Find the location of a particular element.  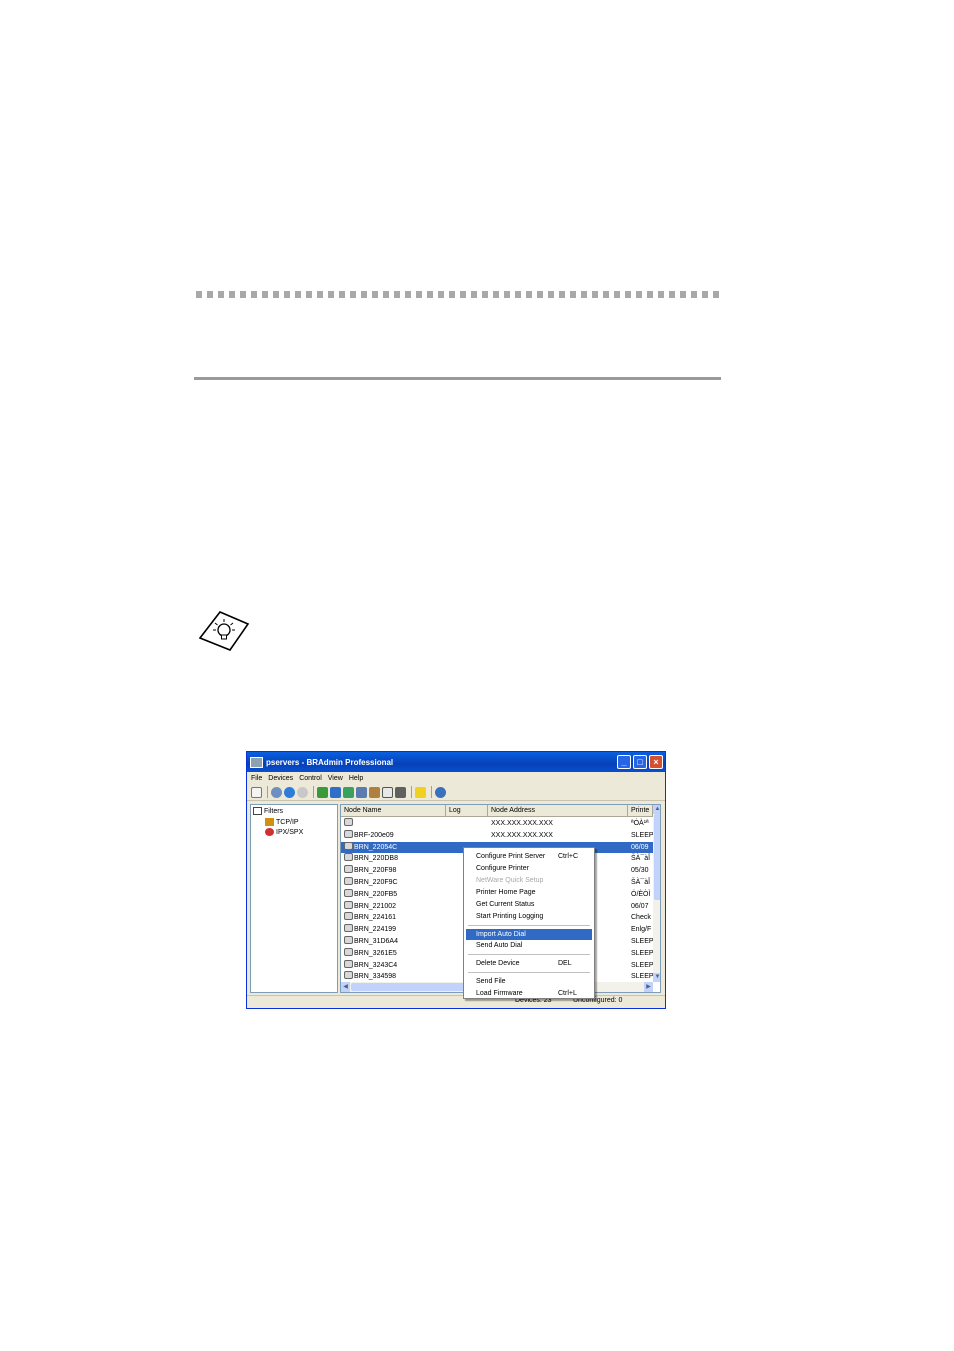

node-name-cell: BRN_224199 is located at coordinates (394, 929).